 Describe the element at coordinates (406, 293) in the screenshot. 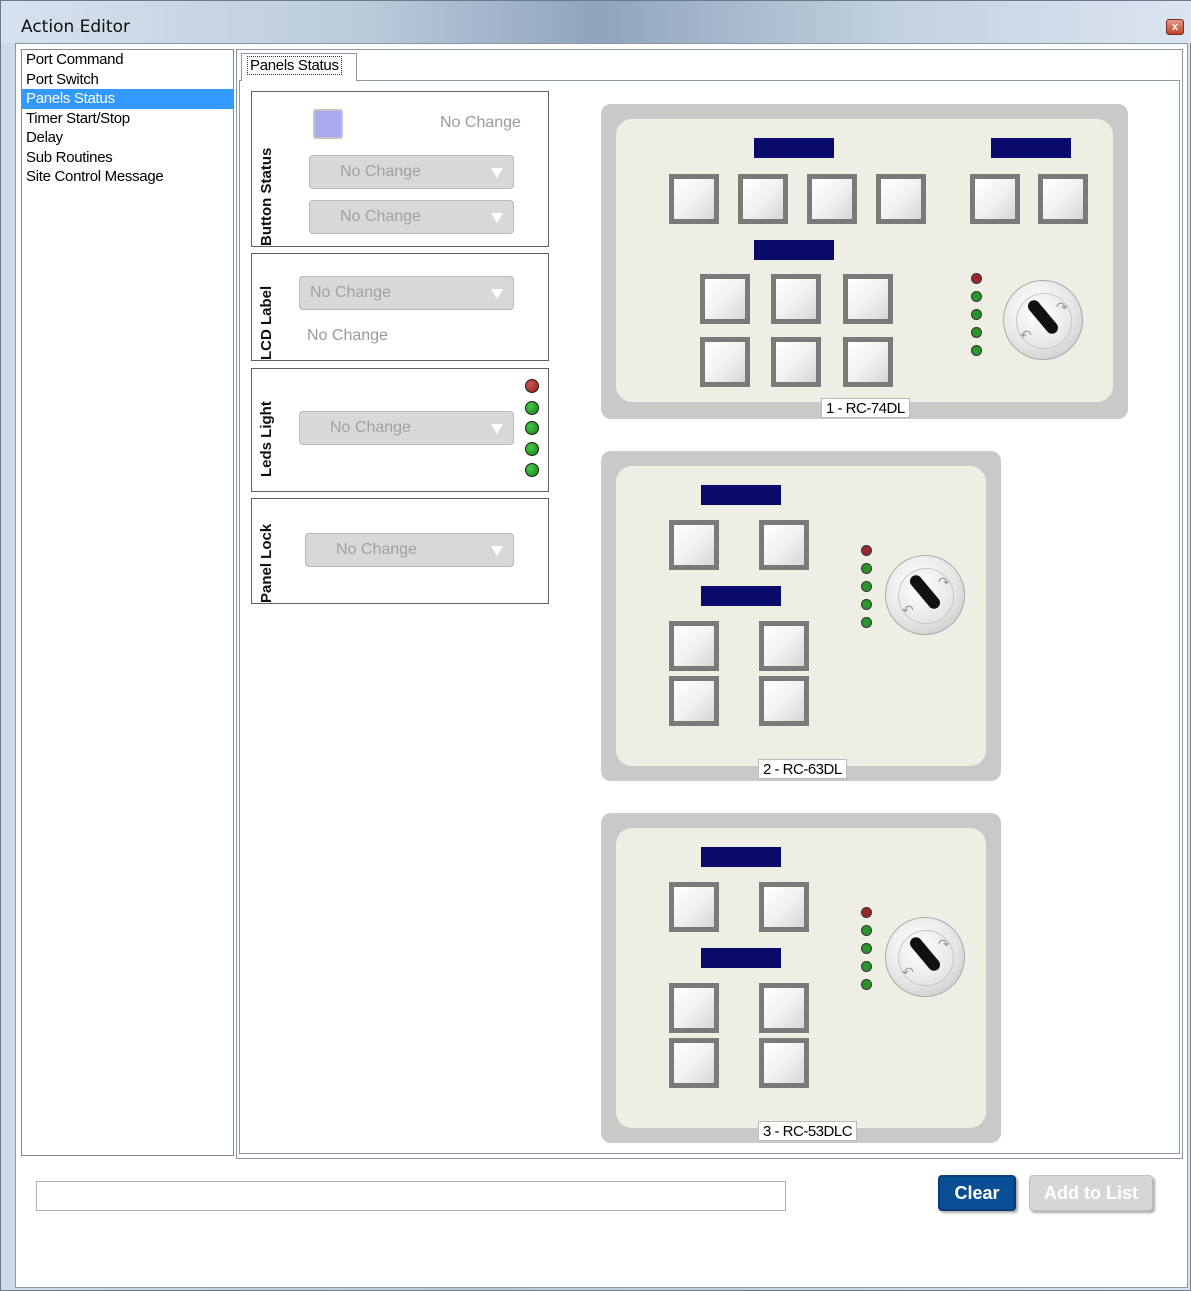

I see `lcd-label-dropdown: No Change` at that location.